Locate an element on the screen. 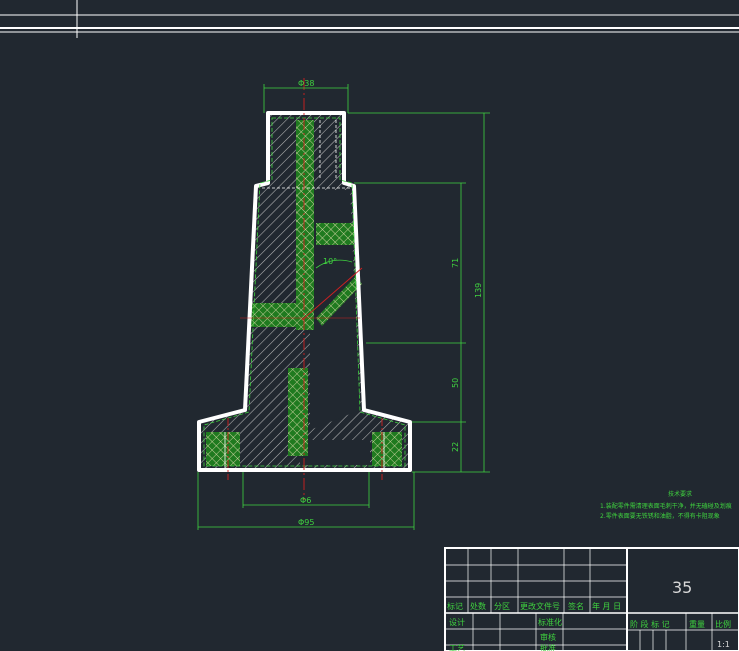 The height and width of the screenshot is (651, 739). dim-base-width: Φ95 is located at coordinates (306, 522).